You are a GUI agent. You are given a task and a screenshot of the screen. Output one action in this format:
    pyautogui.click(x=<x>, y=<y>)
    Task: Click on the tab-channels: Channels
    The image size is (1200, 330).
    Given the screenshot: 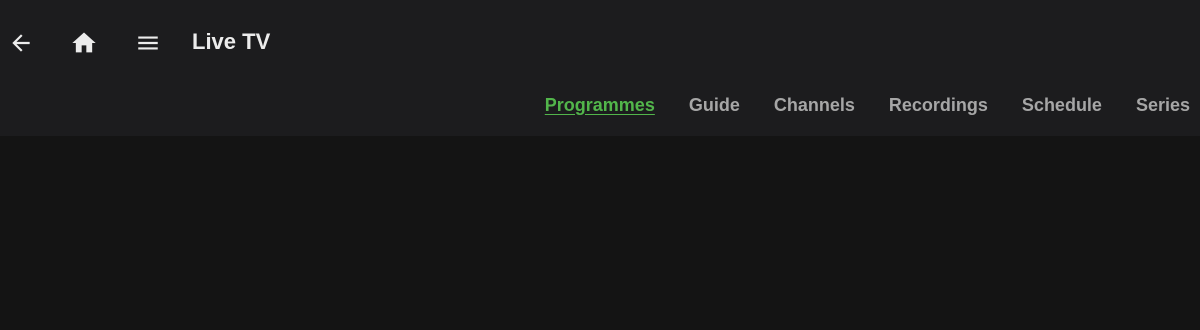 What is the action you would take?
    pyautogui.click(x=814, y=105)
    